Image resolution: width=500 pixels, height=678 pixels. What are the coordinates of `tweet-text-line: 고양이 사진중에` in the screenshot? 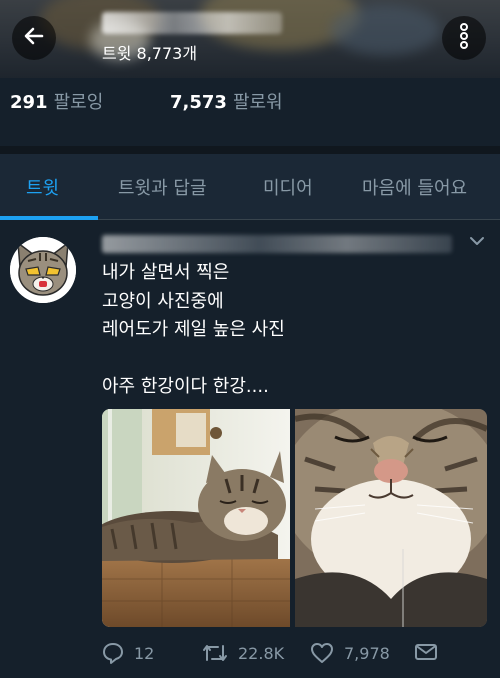 It's located at (163, 301).